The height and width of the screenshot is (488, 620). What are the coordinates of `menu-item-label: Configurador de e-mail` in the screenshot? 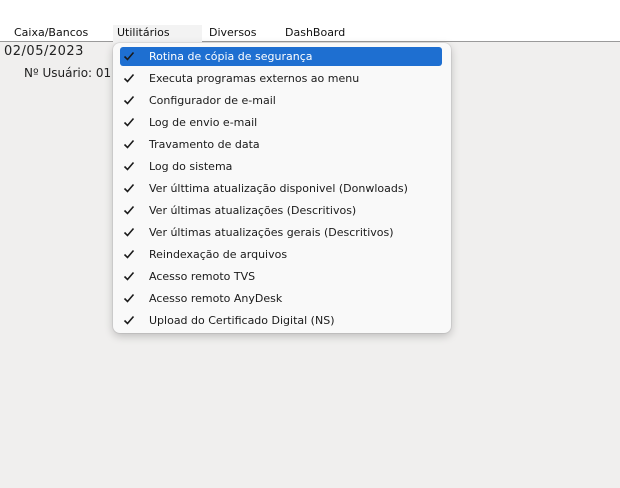 It's located at (212, 100).